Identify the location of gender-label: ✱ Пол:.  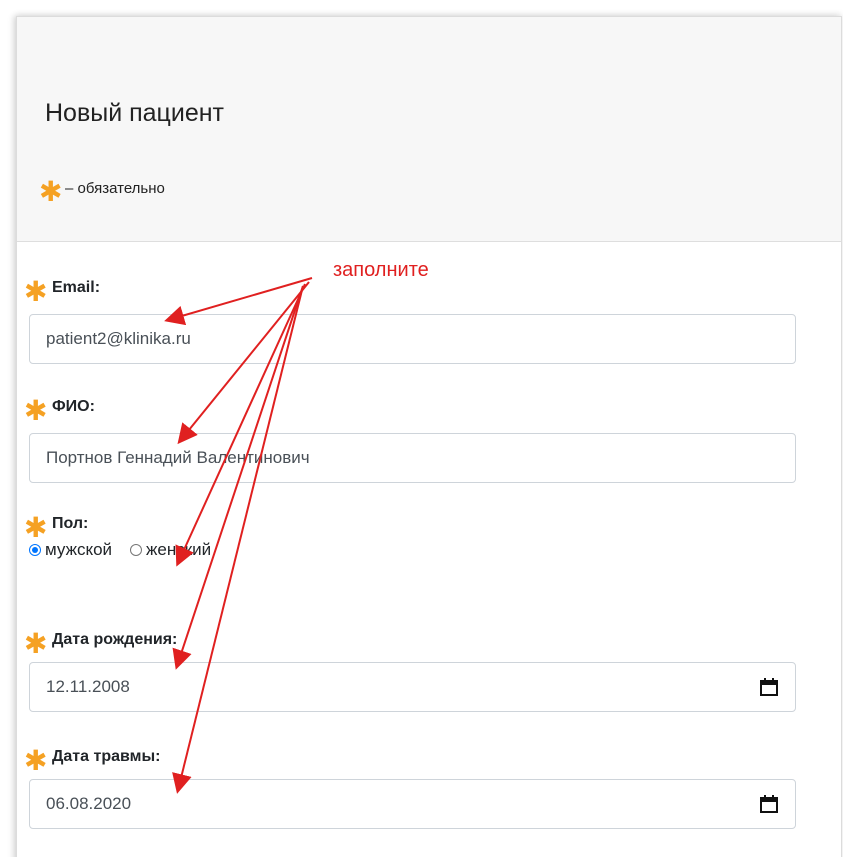
(56, 527).